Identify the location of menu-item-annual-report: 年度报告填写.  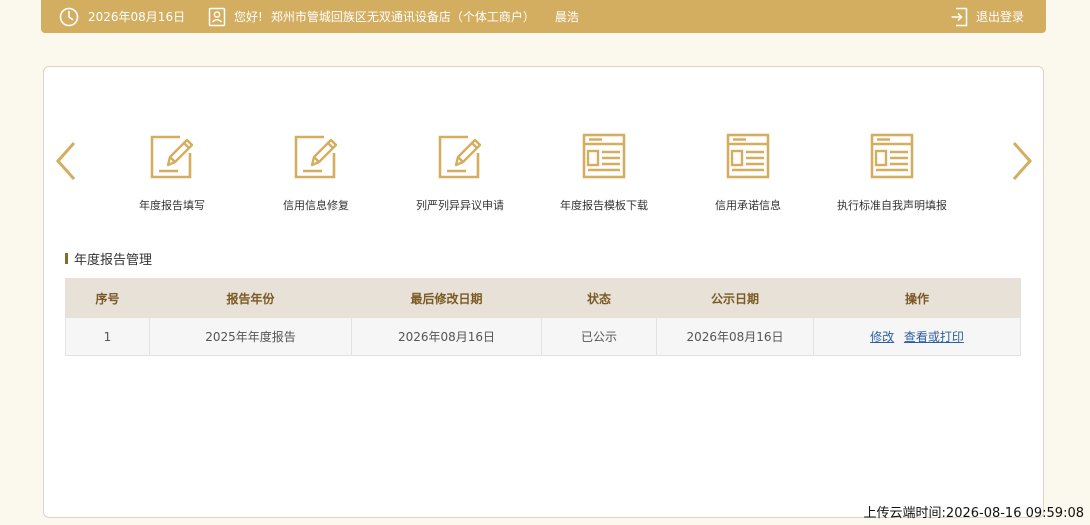
(172, 174).